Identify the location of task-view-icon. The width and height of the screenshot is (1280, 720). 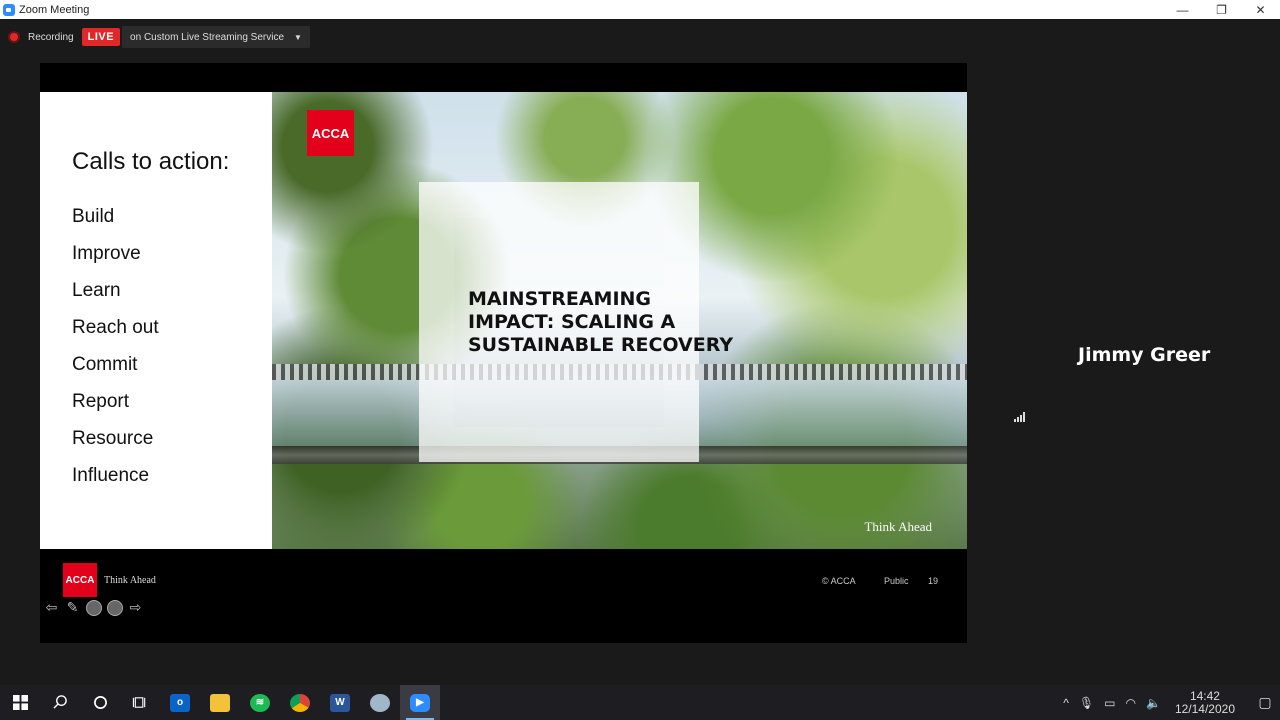
(140, 702).